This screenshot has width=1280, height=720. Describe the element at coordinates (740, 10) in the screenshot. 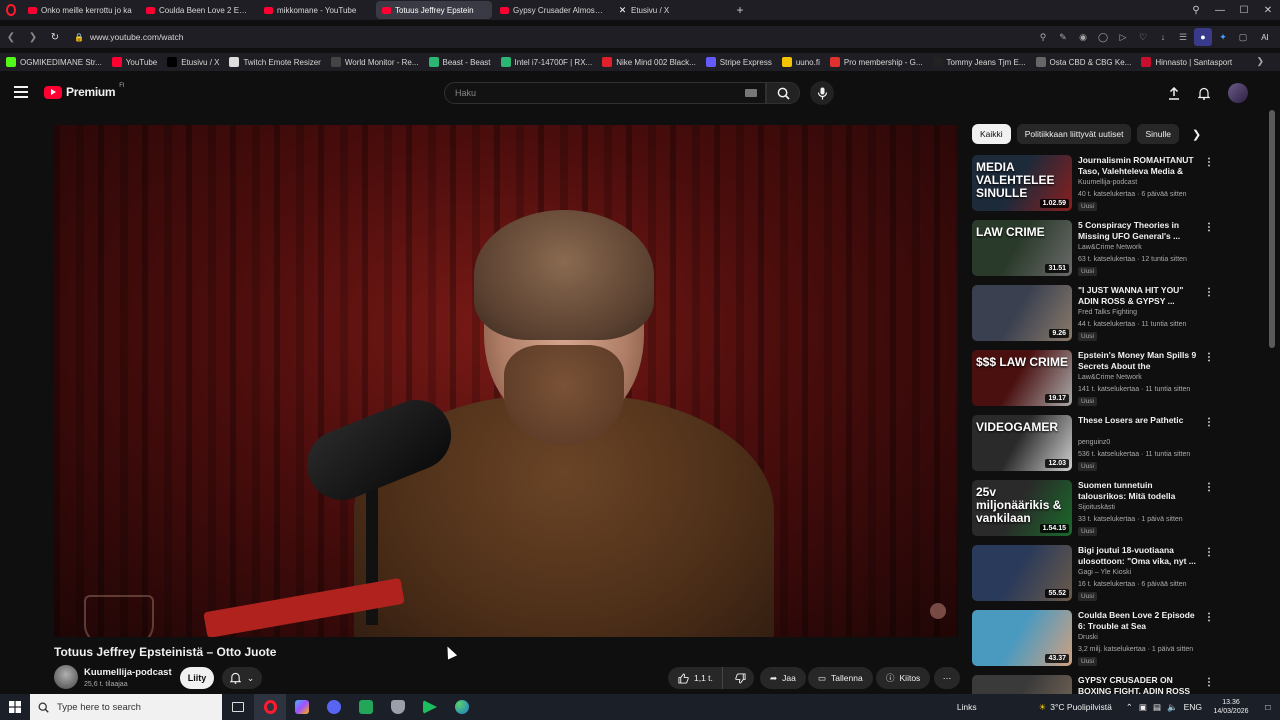

I see `new-tab-button: +` at that location.